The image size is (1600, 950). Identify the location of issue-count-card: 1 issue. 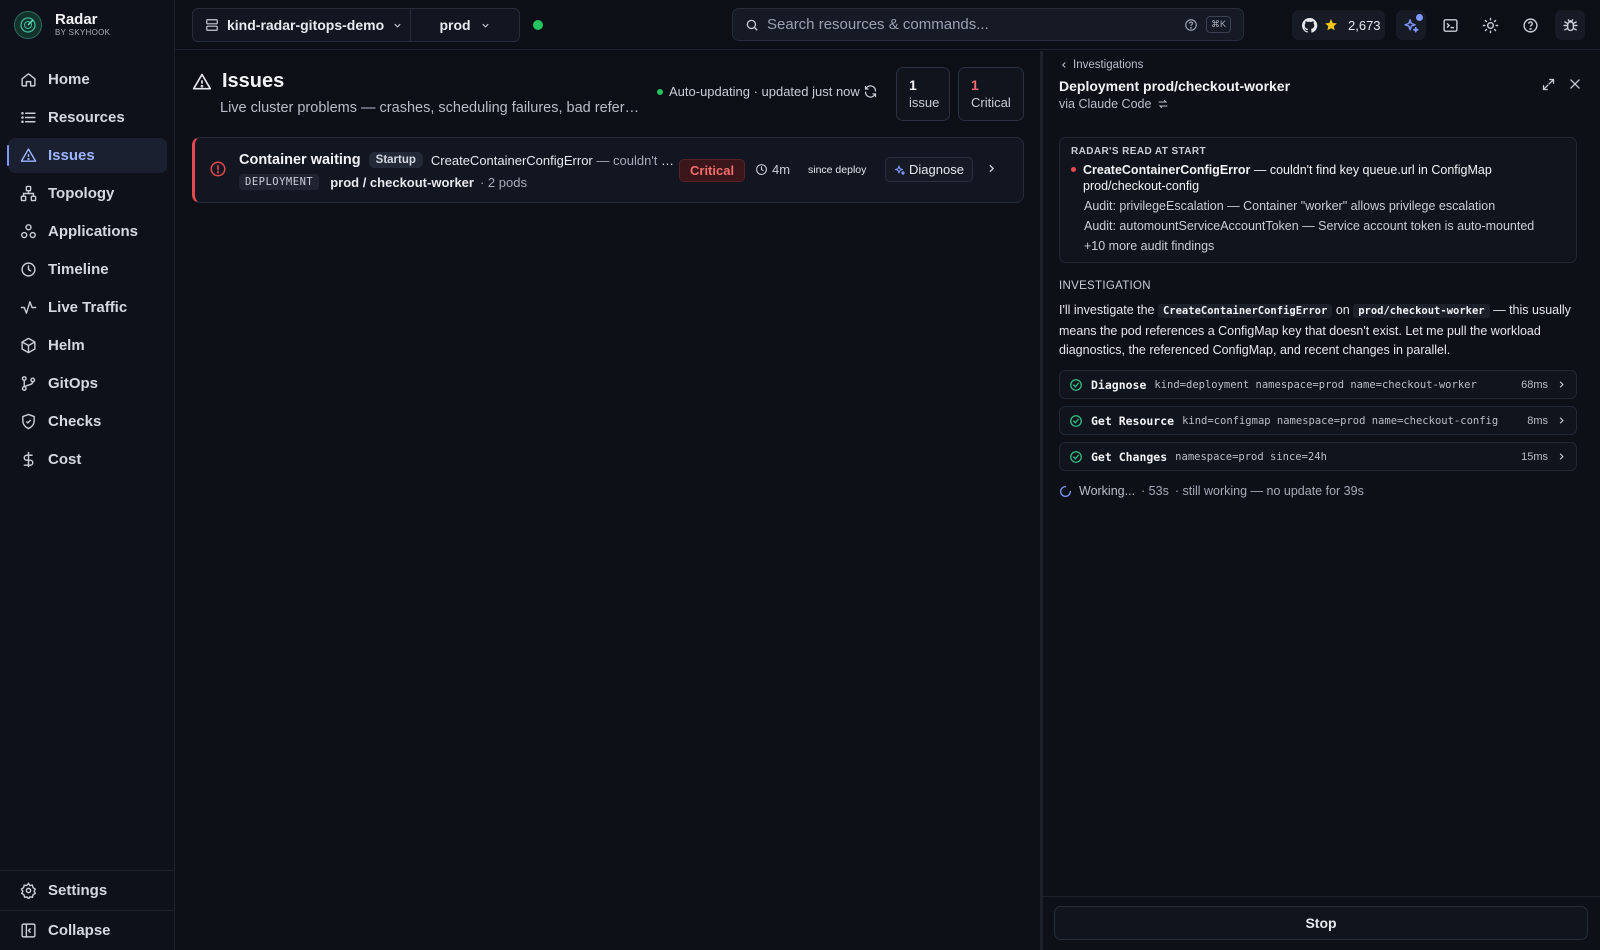
(923, 94).